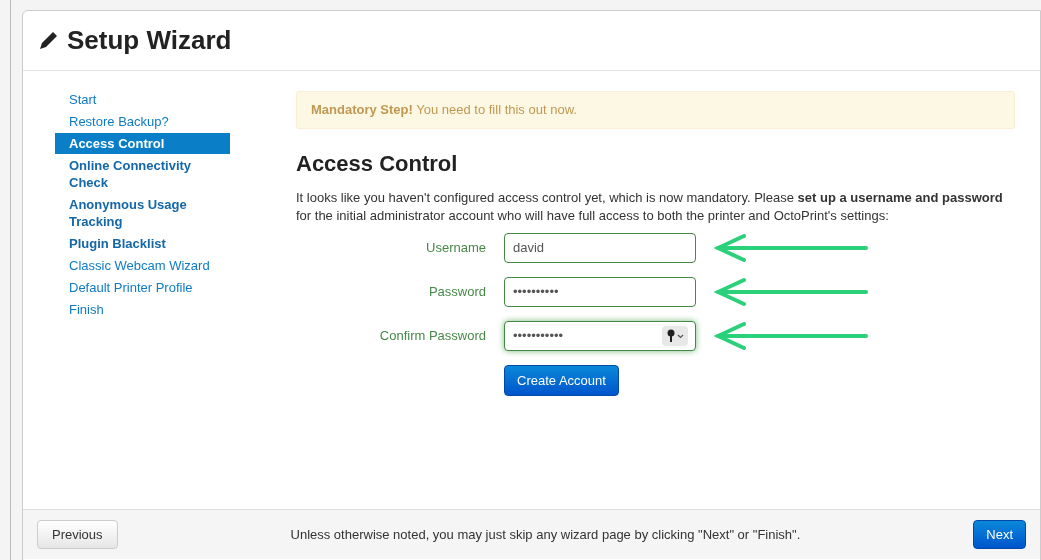 The width and height of the screenshot is (1041, 560). I want to click on sidebar-item: Restore Backup?, so click(142, 121).